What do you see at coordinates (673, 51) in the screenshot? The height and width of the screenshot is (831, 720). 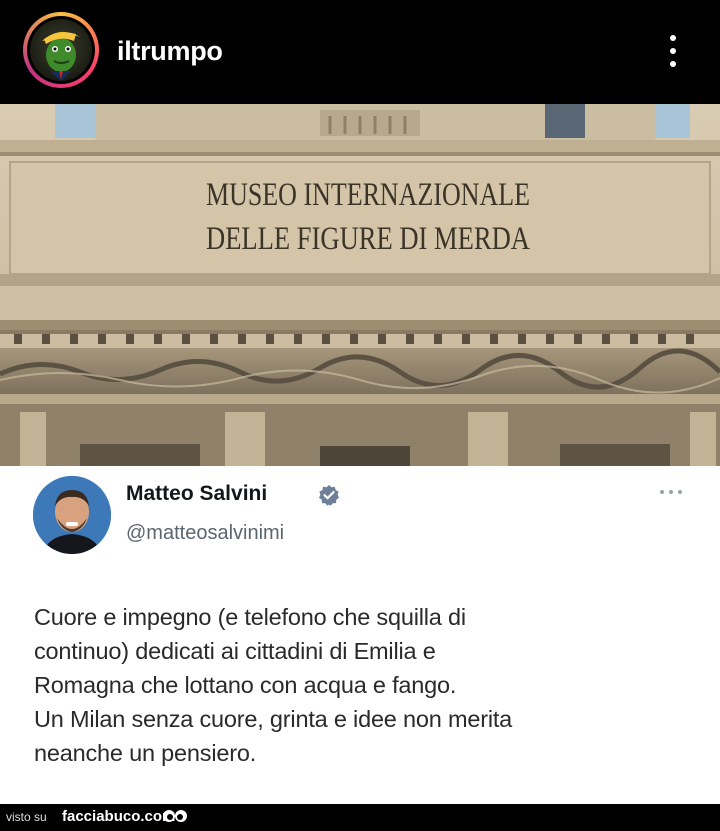 I see `more-vertical-icon` at bounding box center [673, 51].